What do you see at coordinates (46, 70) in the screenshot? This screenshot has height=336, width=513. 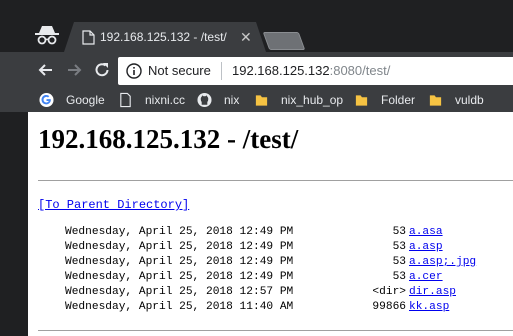 I see `back-arrow-icon` at bounding box center [46, 70].